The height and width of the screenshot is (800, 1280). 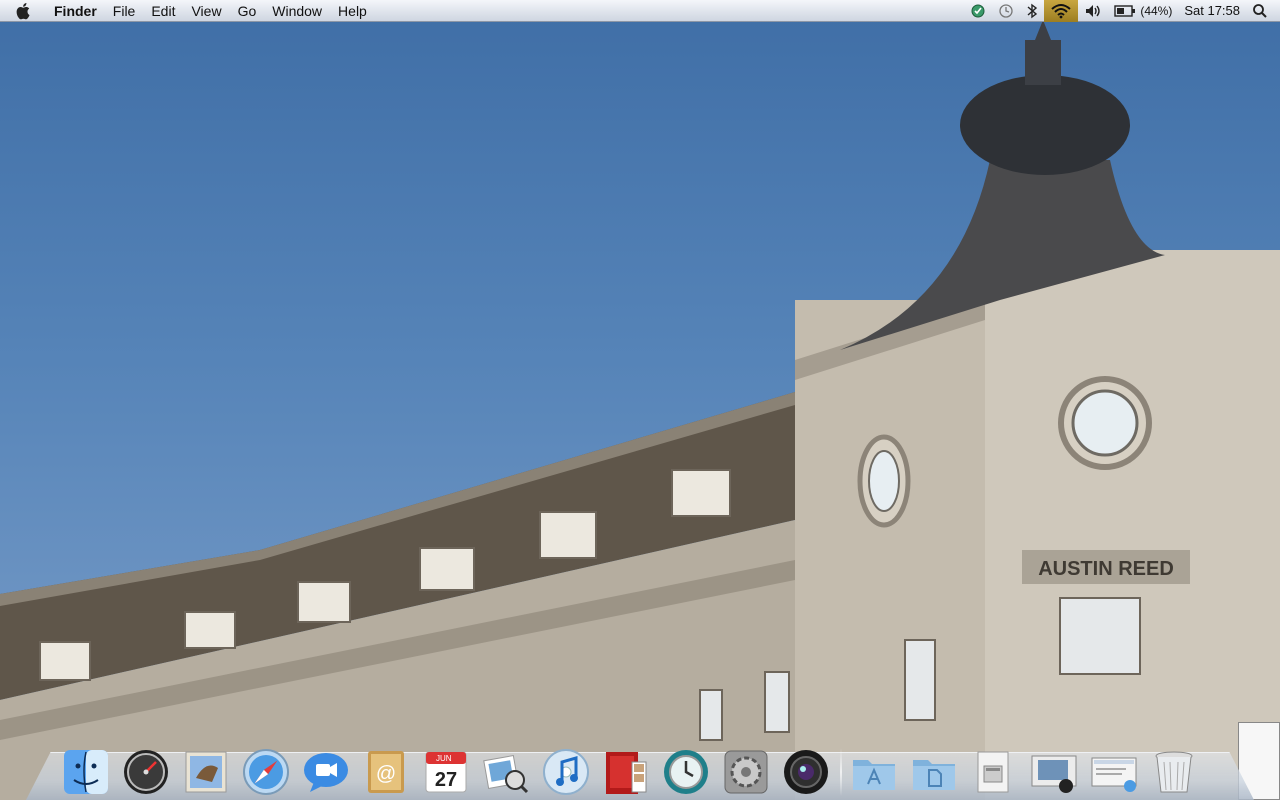 I want to click on menu-window: Window, so click(x=297, y=11).